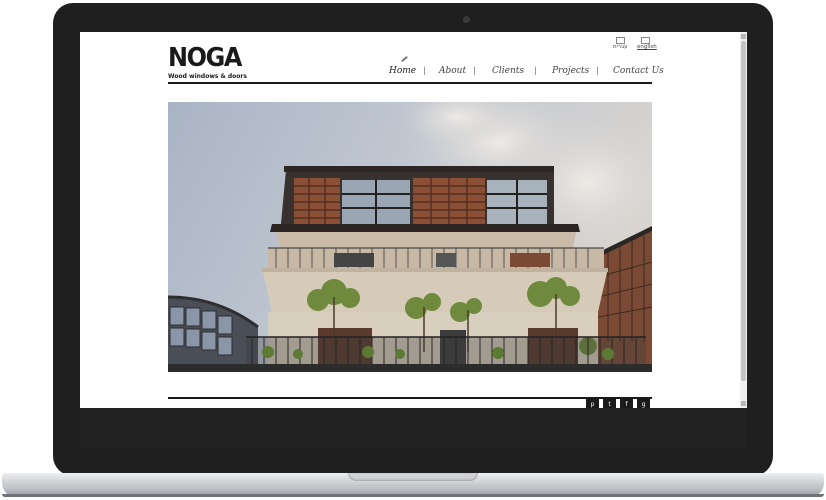 The width and height of the screenshot is (826, 500). Describe the element at coordinates (643, 403) in the screenshot. I see `google-plus-icon: g` at that location.